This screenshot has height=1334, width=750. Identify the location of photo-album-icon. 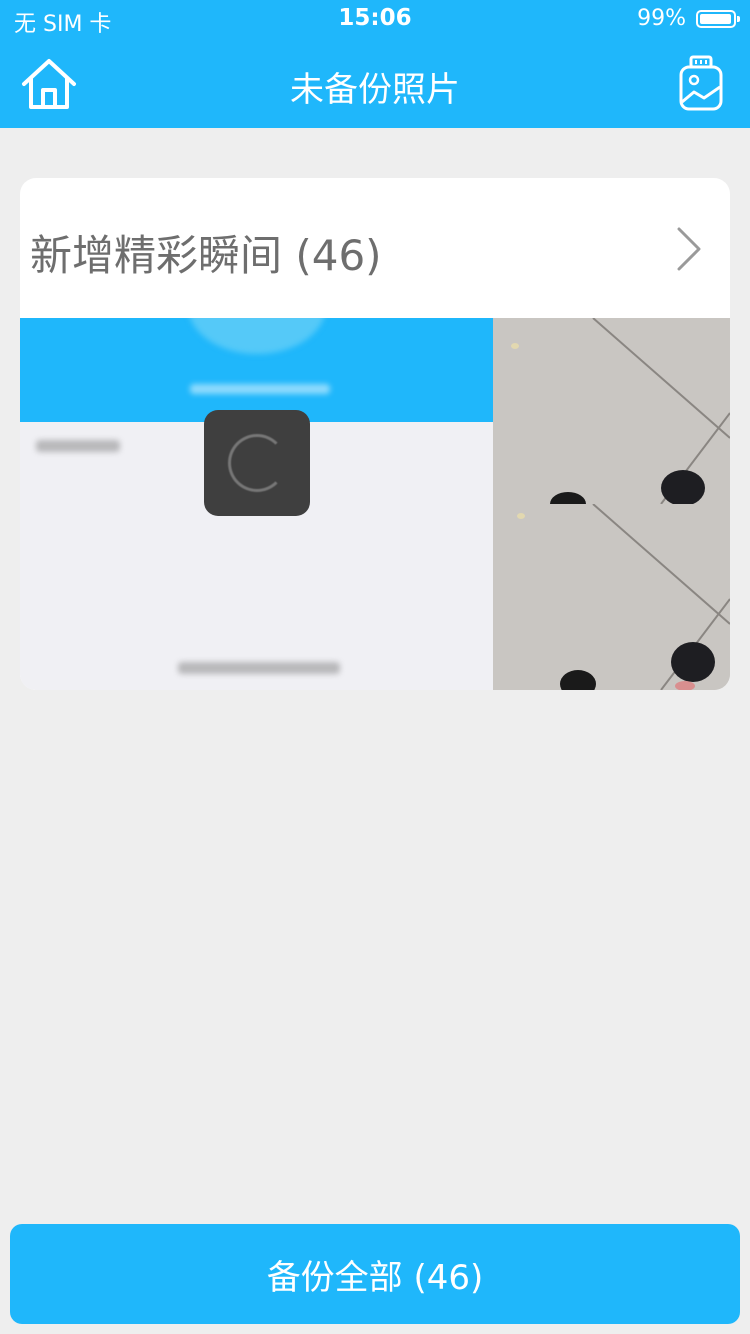
(701, 83).